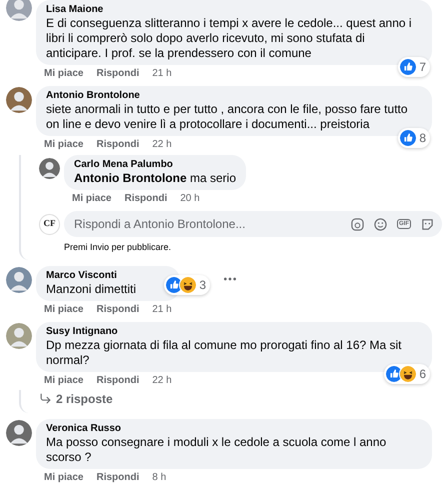  I want to click on avatar: CF, so click(49, 224).